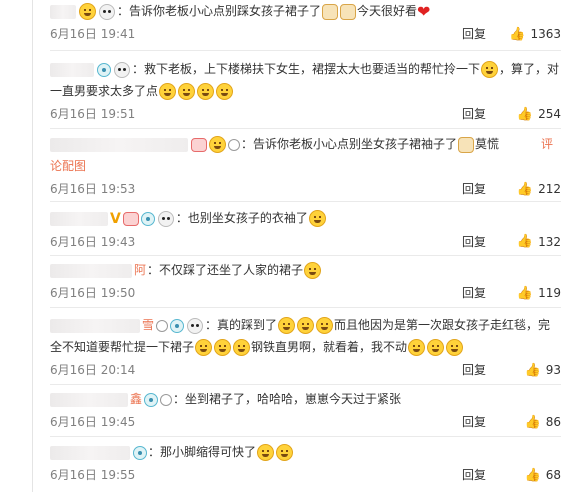 This screenshot has height=492, width=561. Describe the element at coordinates (93, 422) in the screenshot. I see `comment-date: 6月16日 19:45` at that location.